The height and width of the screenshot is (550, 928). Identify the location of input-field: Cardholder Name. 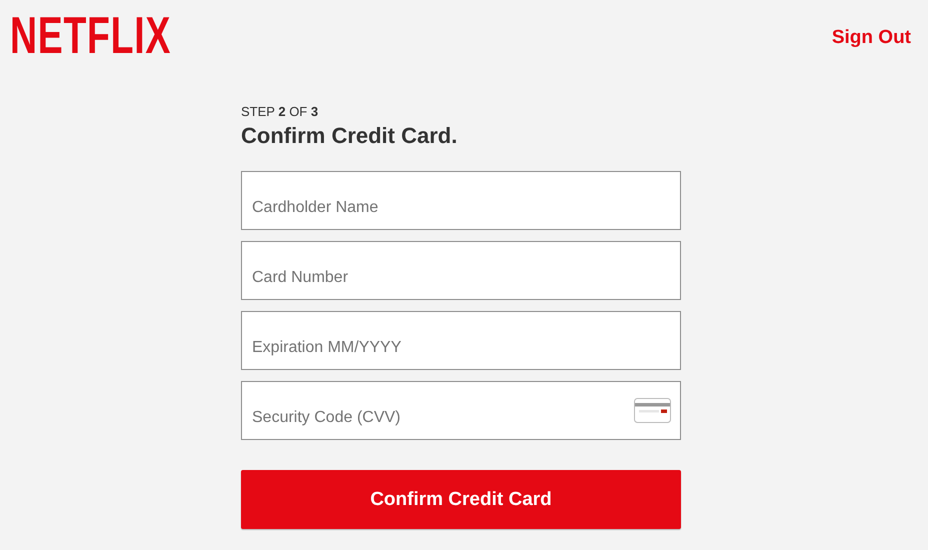
(461, 200).